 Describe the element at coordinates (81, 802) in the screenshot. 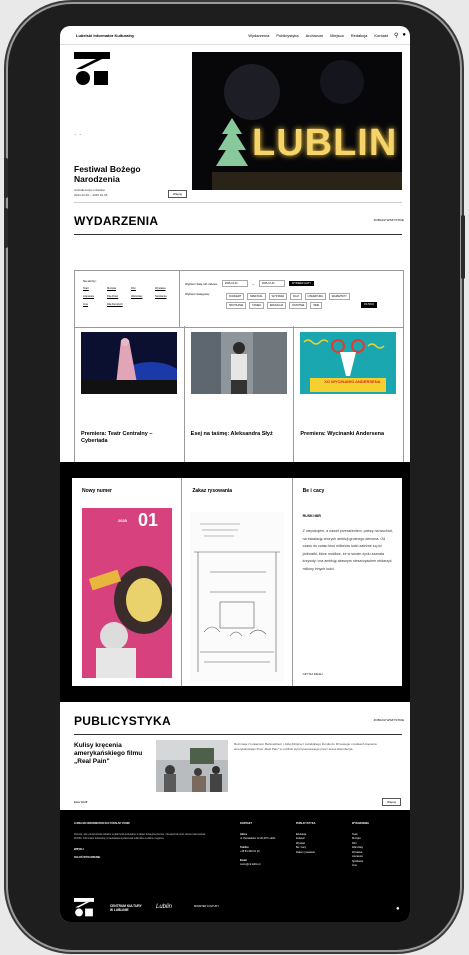

I see `article-author: Ewa Wolff` at that location.